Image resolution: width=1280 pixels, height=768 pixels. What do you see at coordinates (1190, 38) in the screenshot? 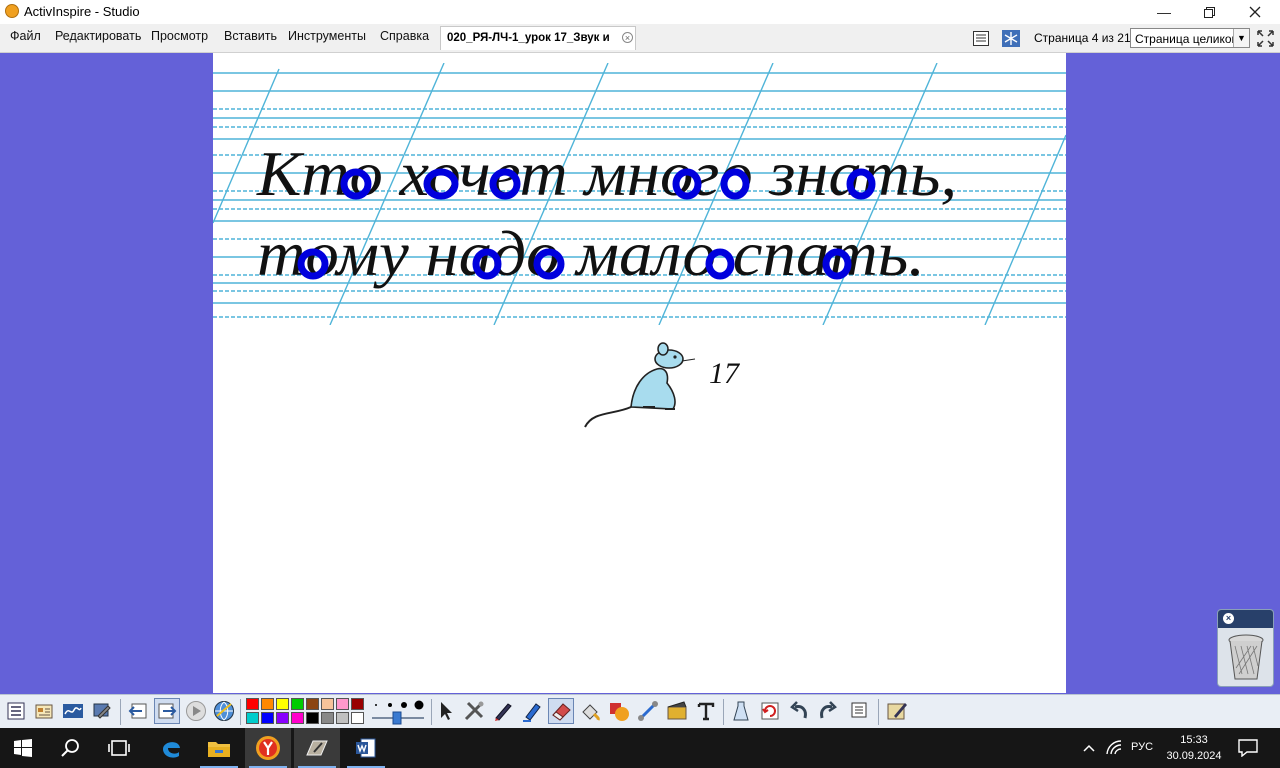
I see `zoom-select: Страница целиком ▼` at bounding box center [1190, 38].